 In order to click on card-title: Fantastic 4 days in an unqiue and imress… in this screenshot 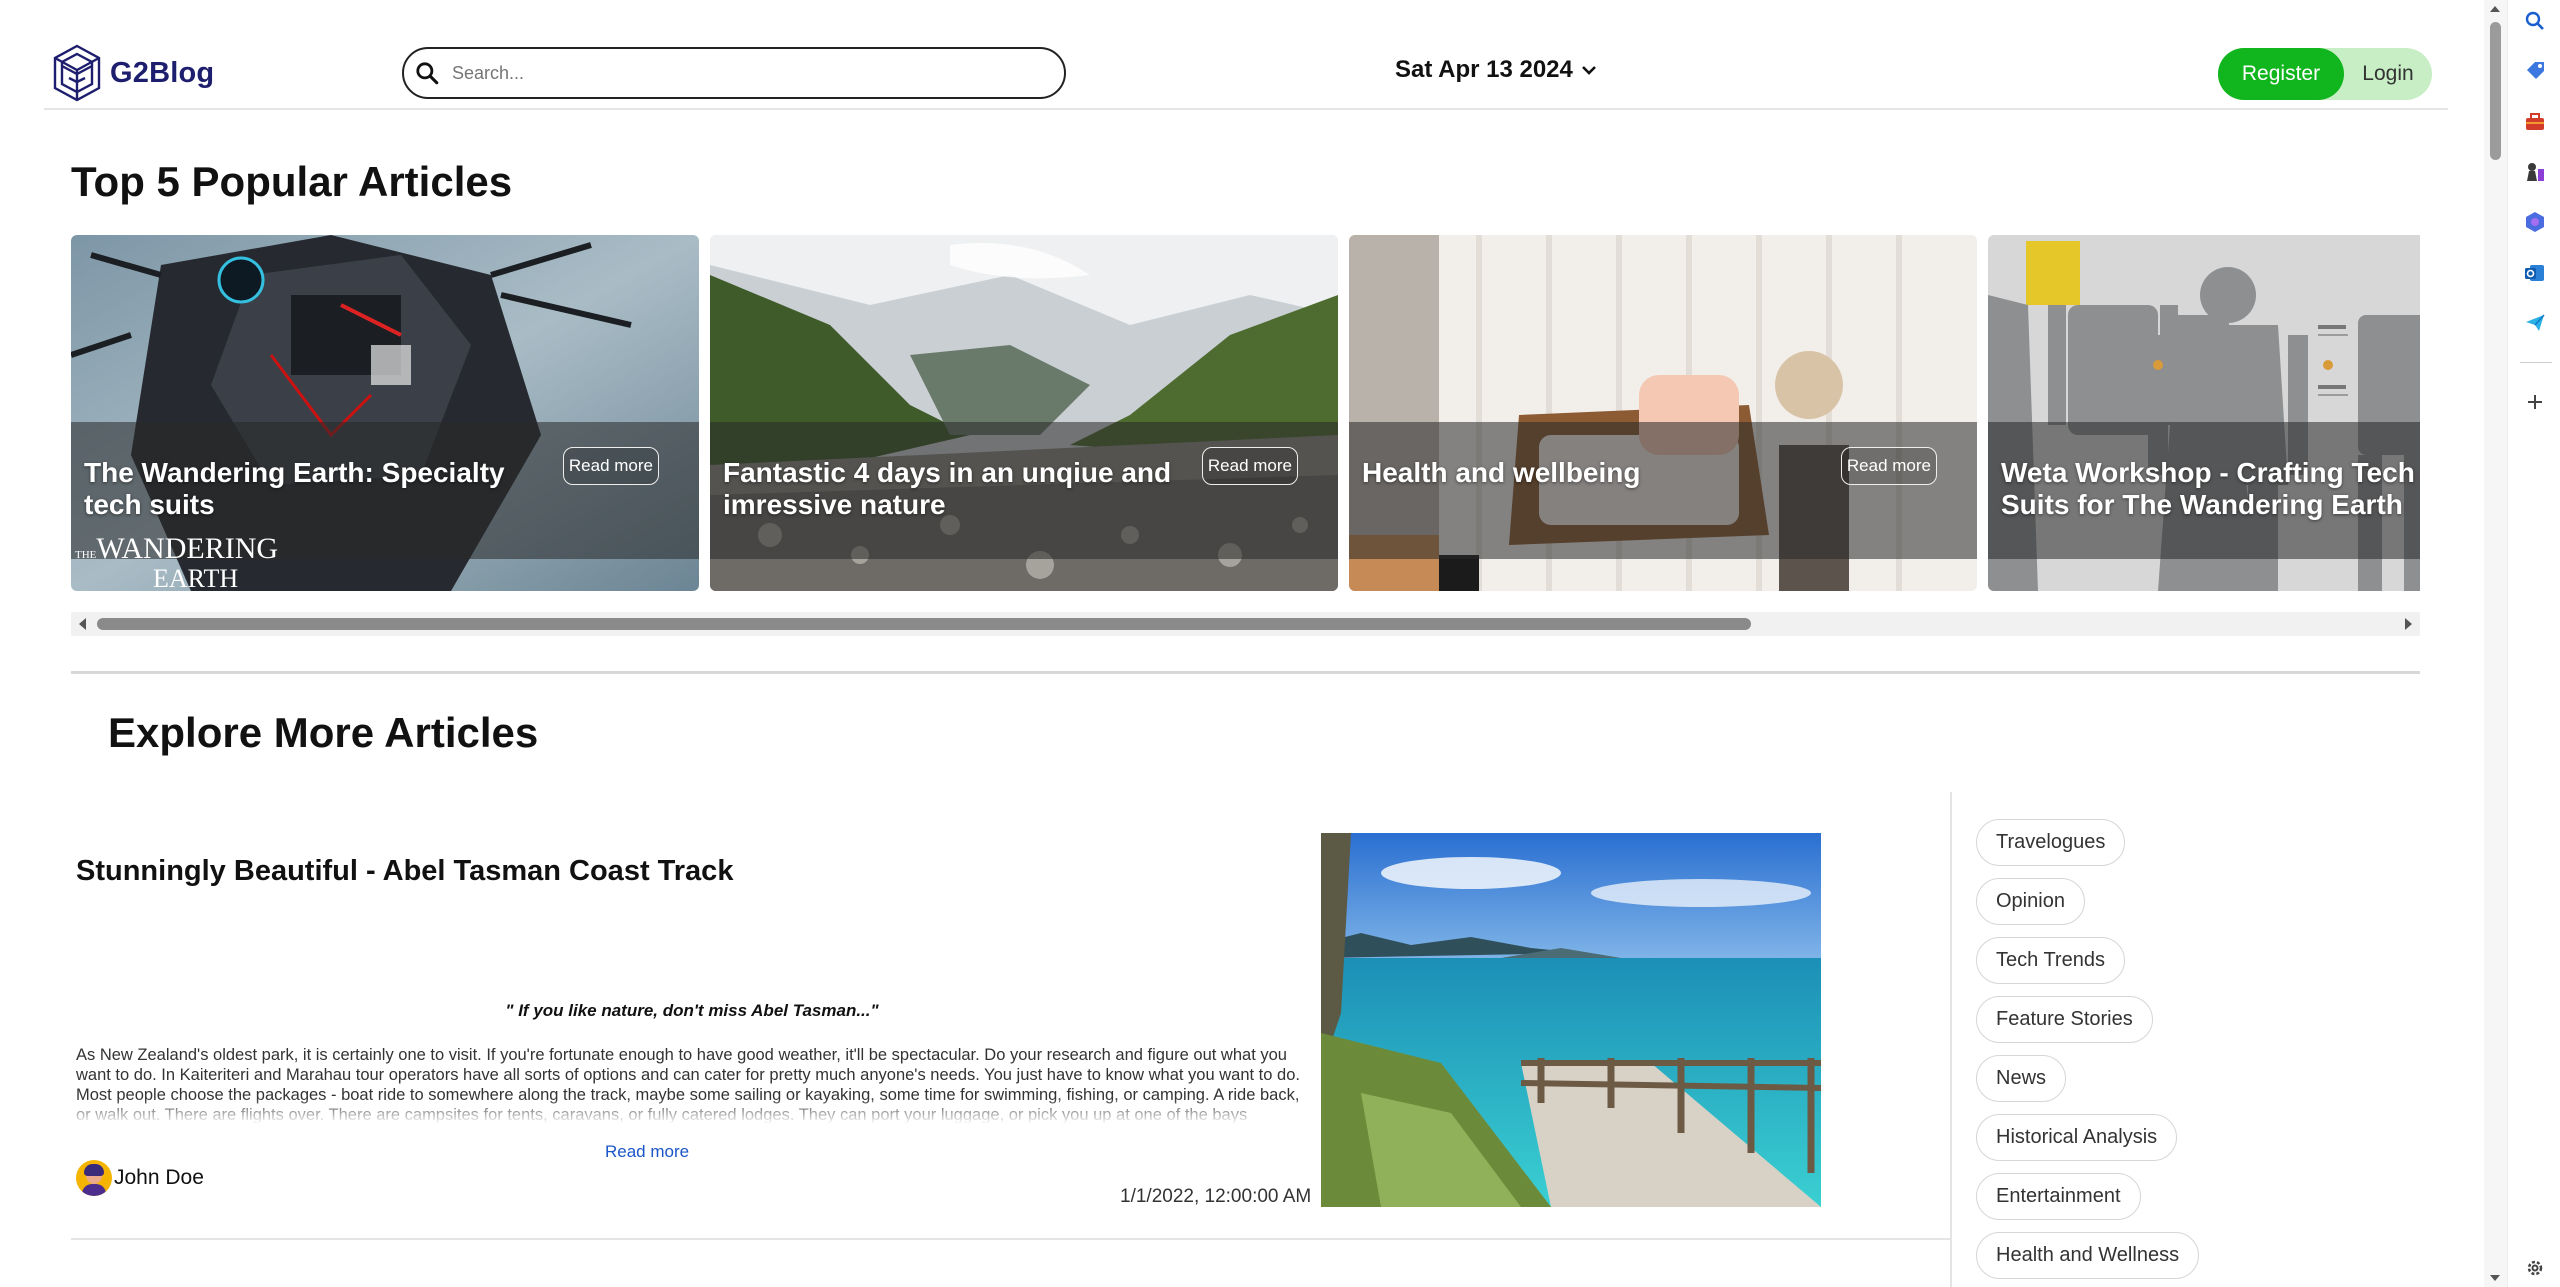, I will do `click(947, 488)`.